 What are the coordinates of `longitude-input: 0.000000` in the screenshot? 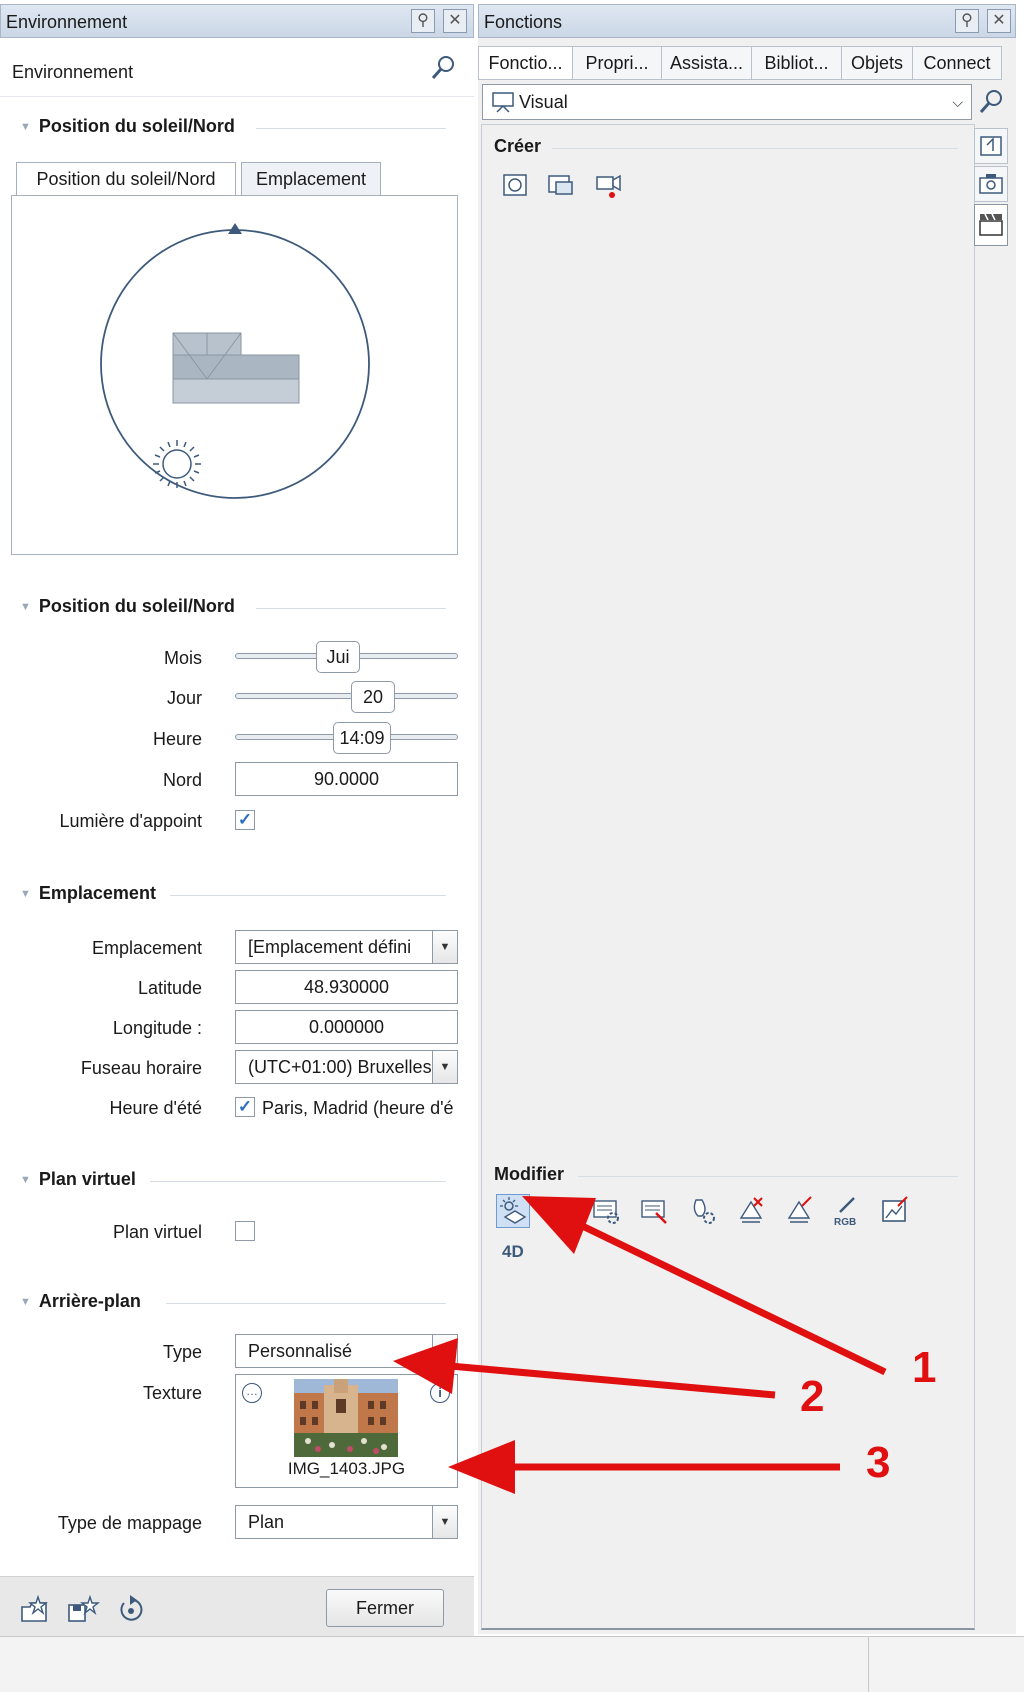 It's located at (346, 1027).